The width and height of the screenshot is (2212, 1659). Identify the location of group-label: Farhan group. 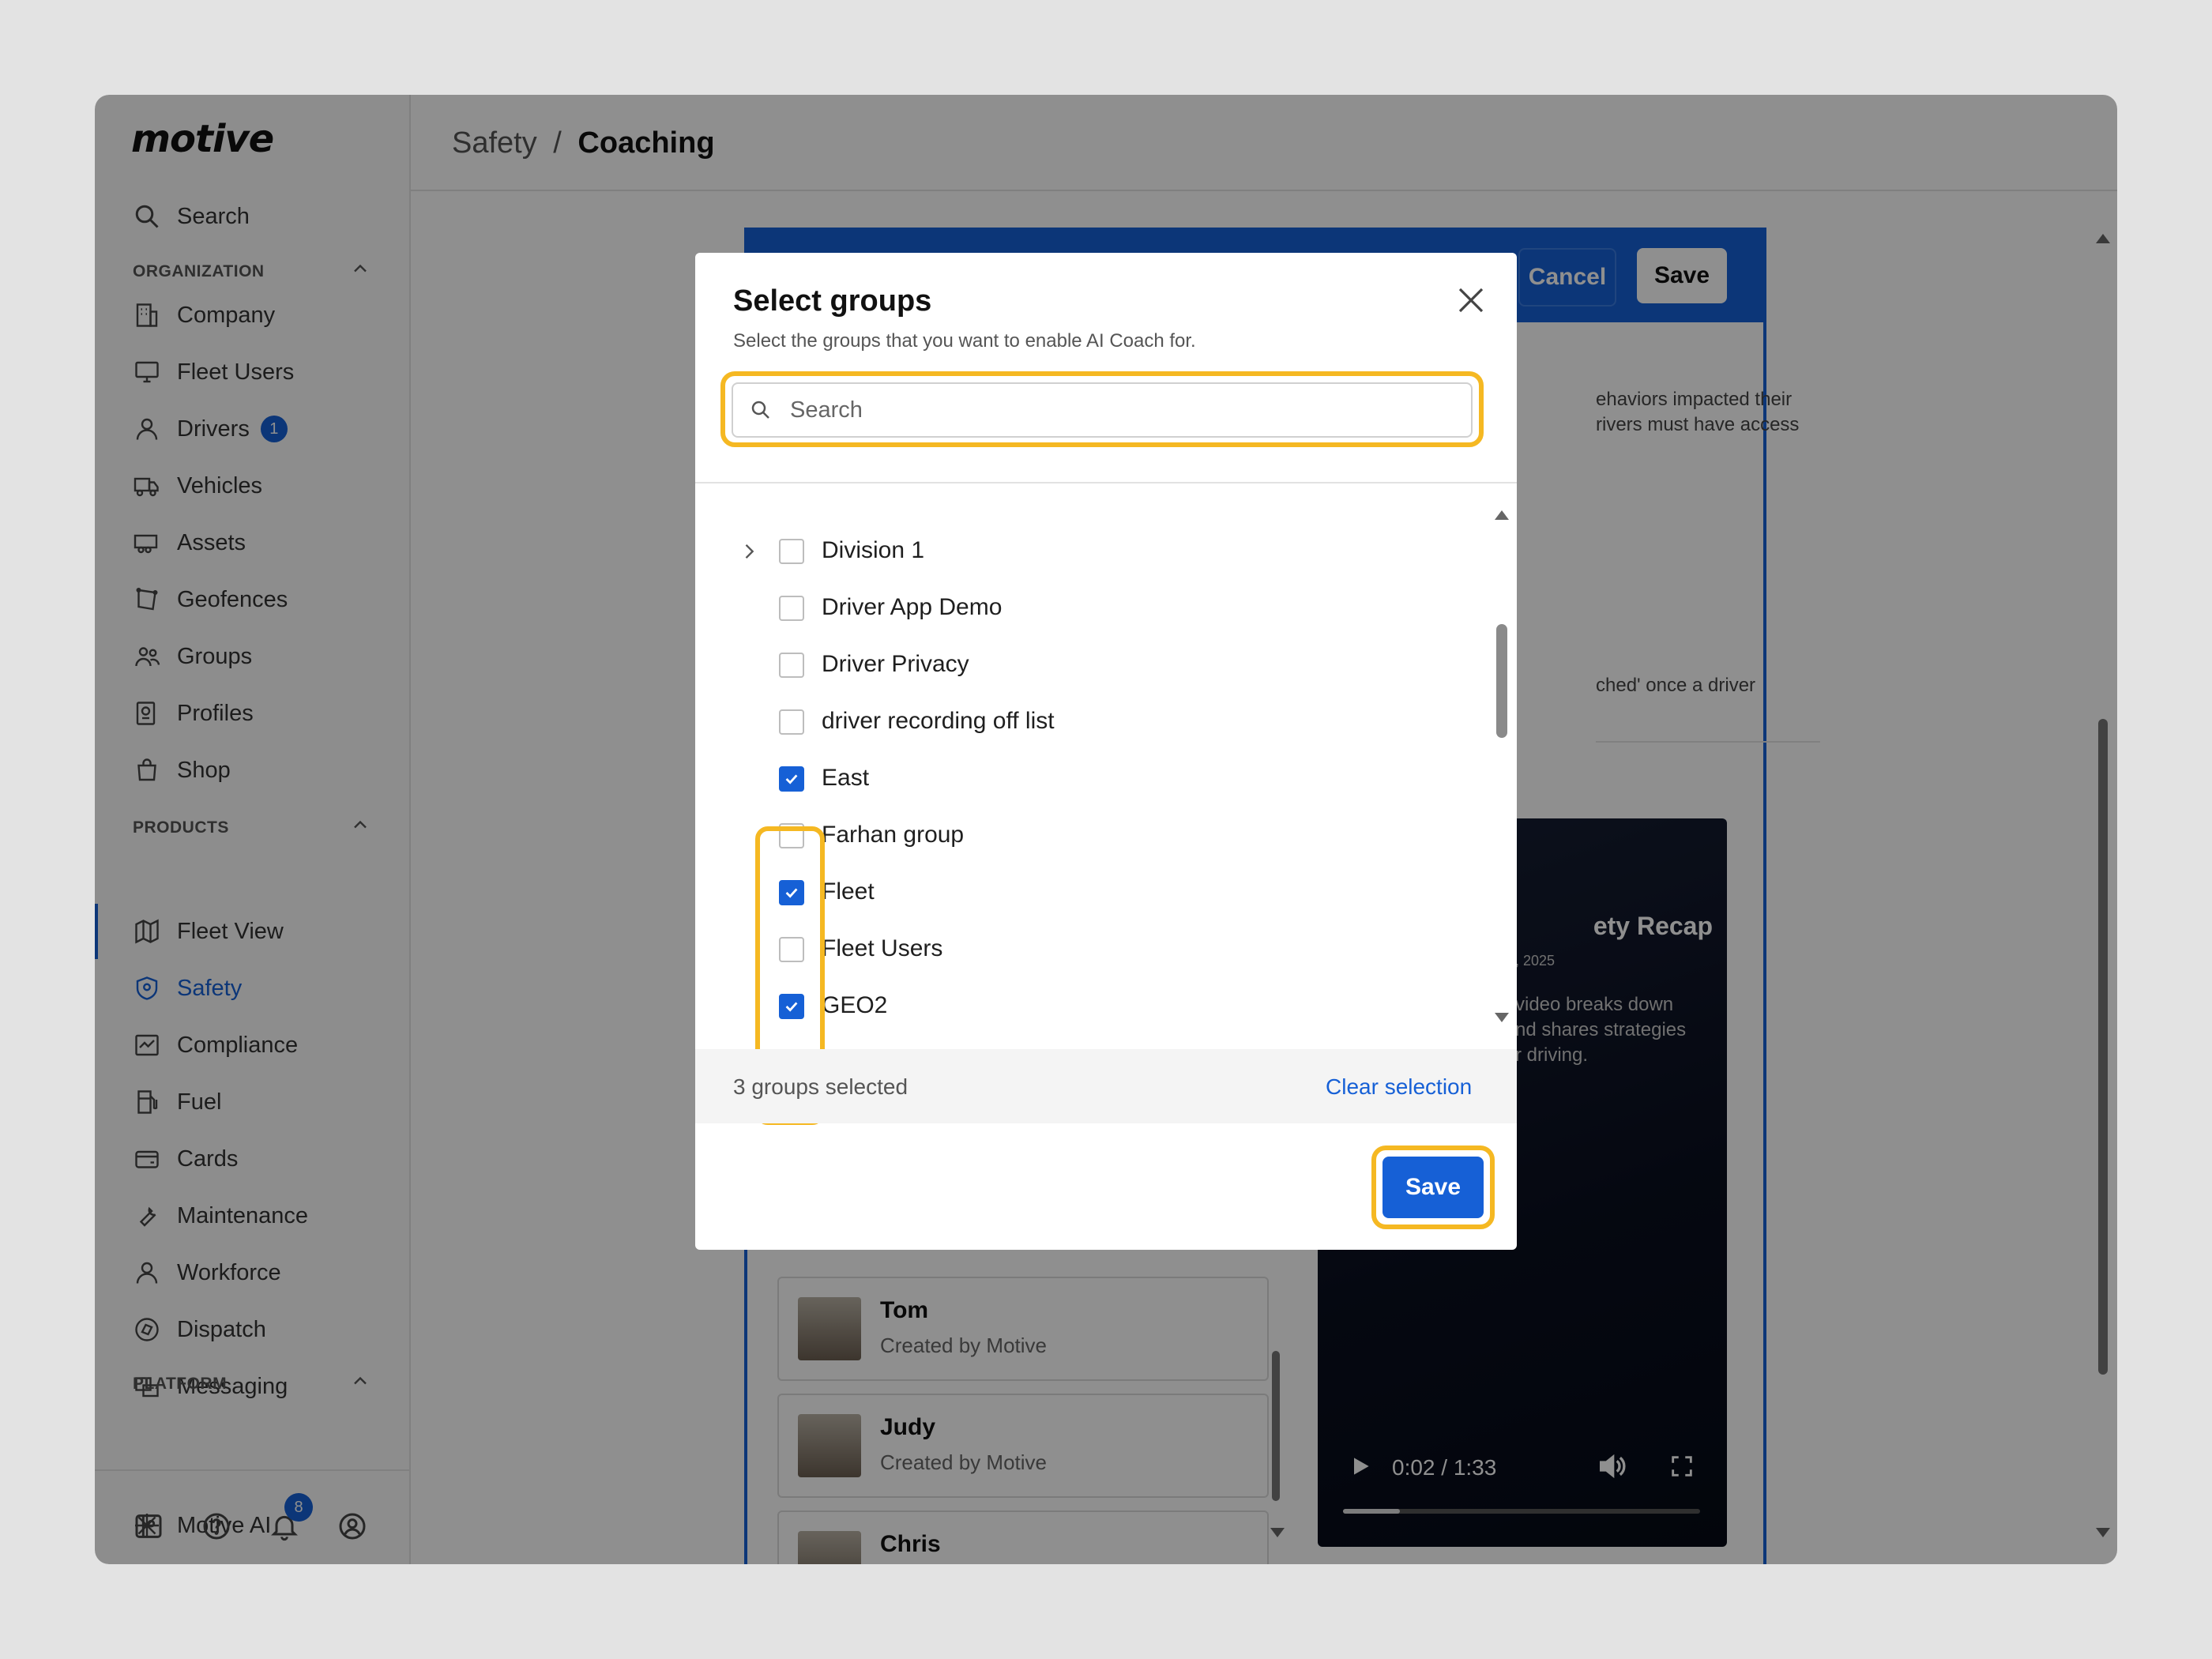
(893, 835).